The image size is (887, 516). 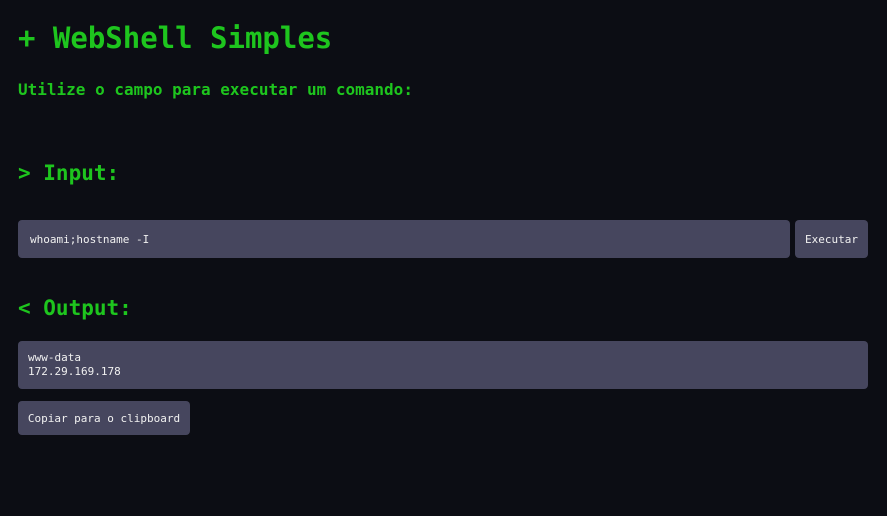 I want to click on copy-to-clipboard-button: Copiar para o clipboard, so click(x=104, y=418).